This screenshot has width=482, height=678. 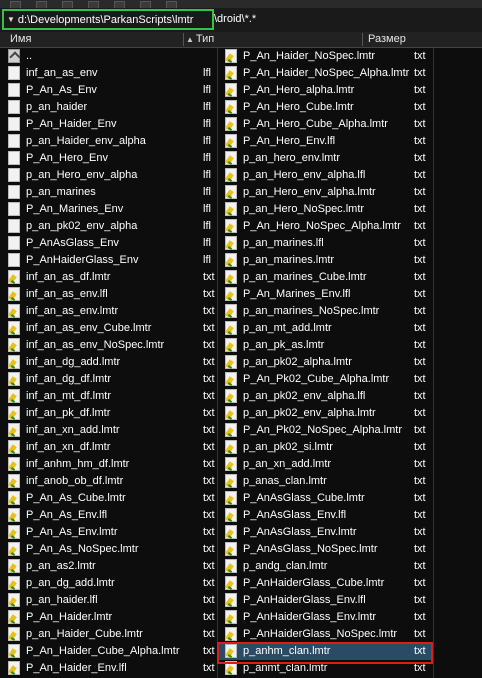 What do you see at coordinates (108, 56) in the screenshot?
I see `file-row: ..` at bounding box center [108, 56].